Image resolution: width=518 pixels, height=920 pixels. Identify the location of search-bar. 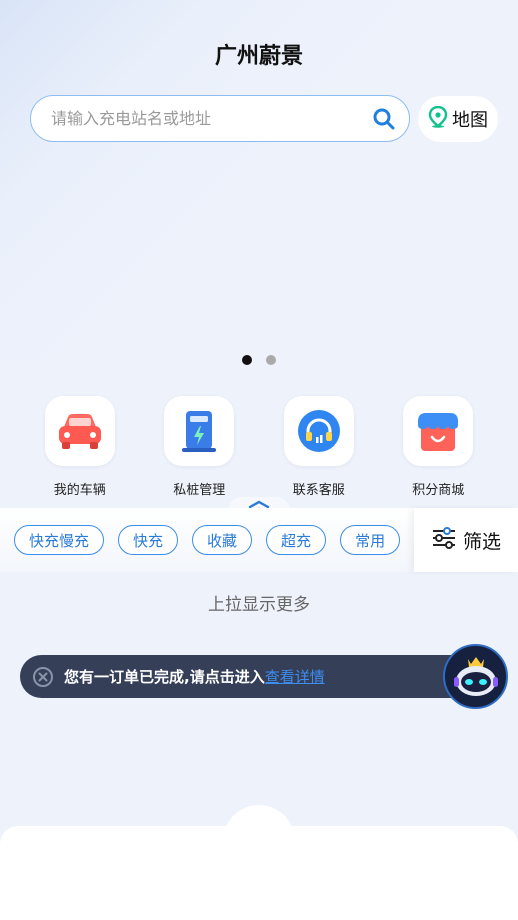
(220, 118).